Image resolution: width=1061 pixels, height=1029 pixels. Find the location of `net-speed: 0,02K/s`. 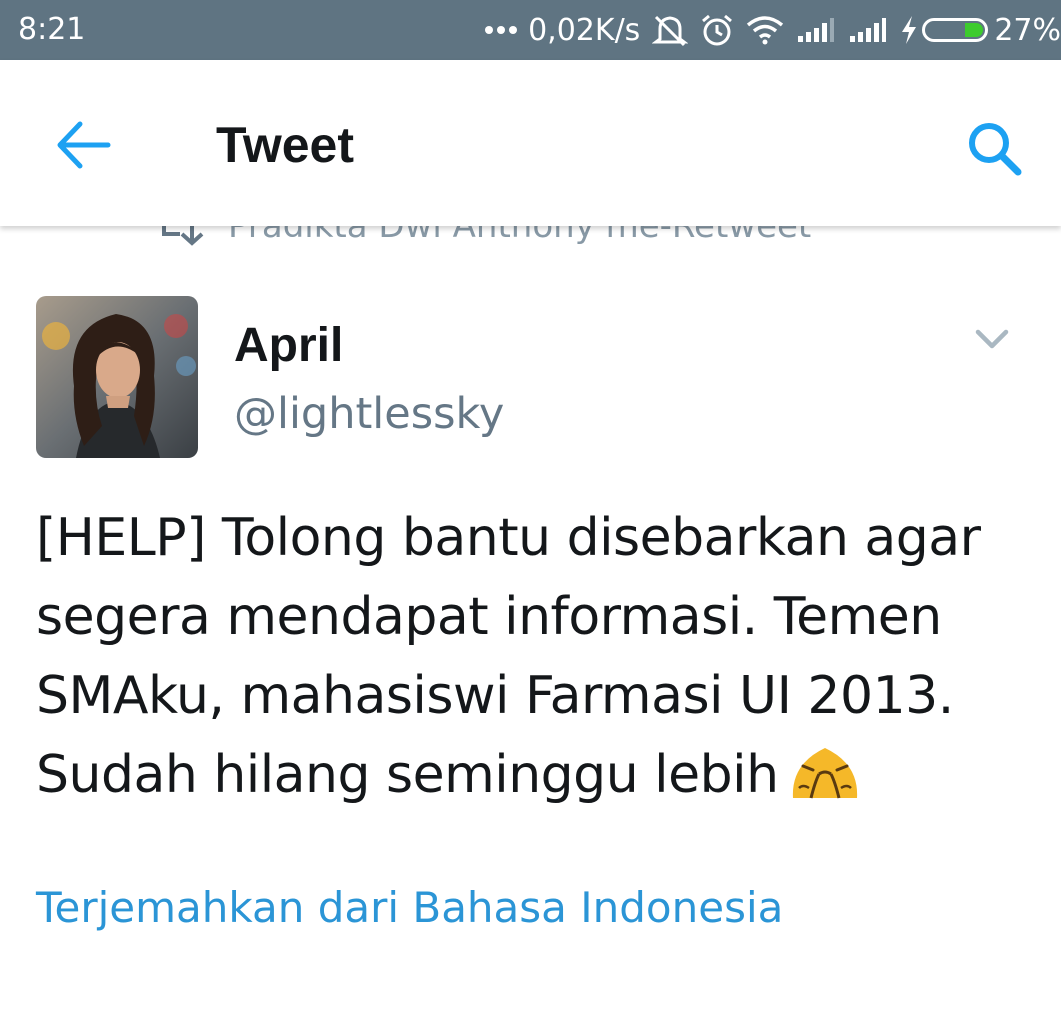

net-speed: 0,02K/s is located at coordinates (584, 30).